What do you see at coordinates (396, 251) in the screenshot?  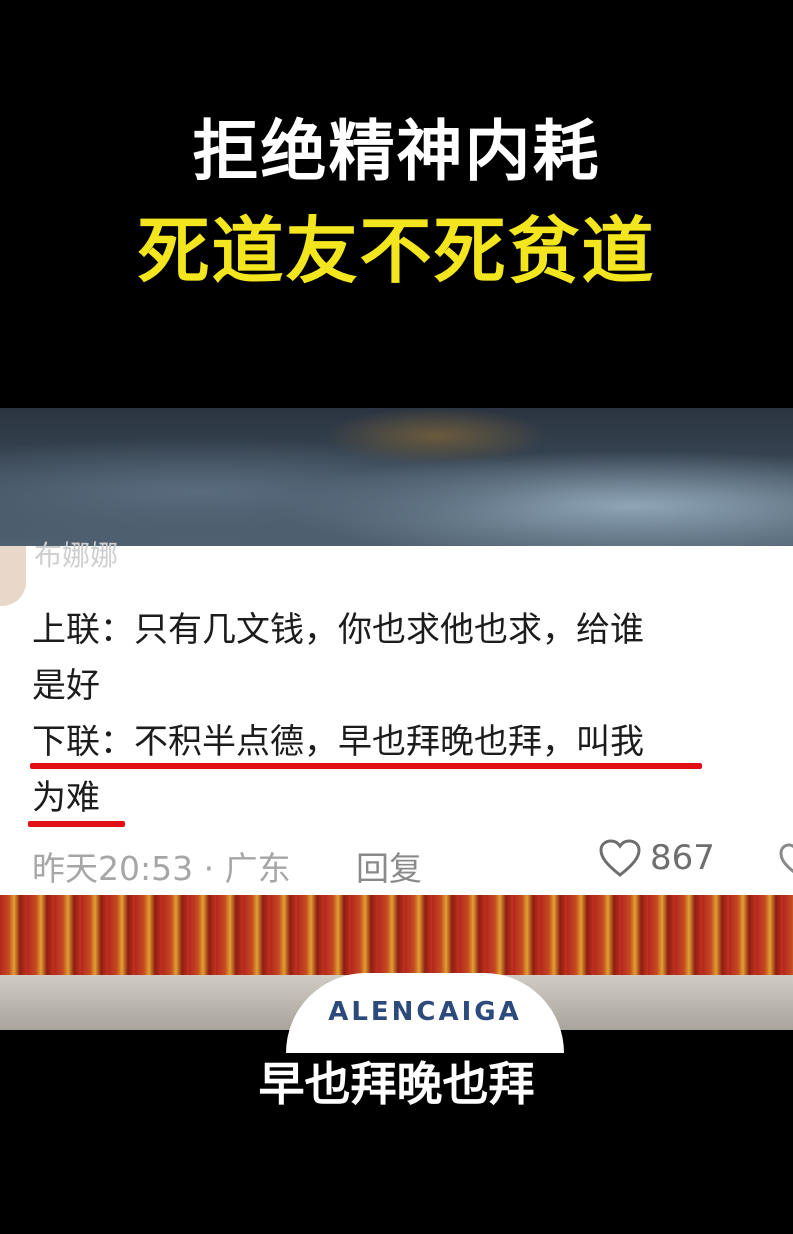 I see `headline-line-2: 死道友不死贫道` at bounding box center [396, 251].